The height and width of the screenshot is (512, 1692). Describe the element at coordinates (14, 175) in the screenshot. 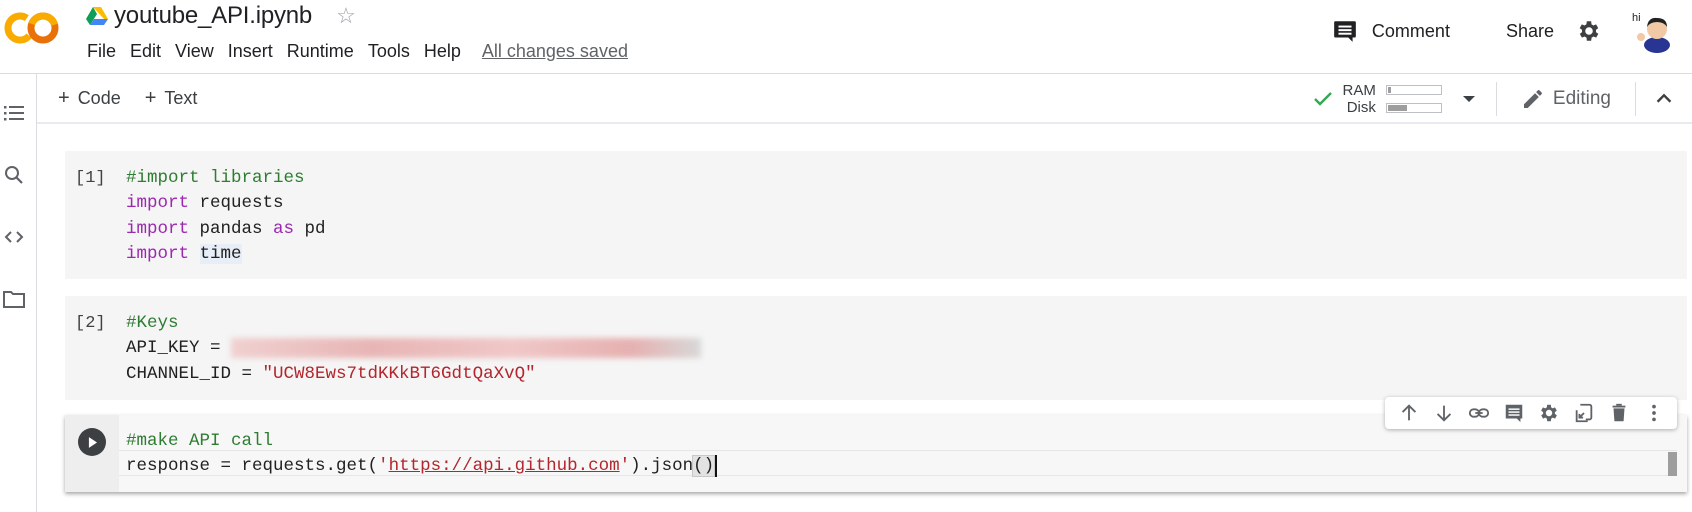

I see `search-icon` at that location.